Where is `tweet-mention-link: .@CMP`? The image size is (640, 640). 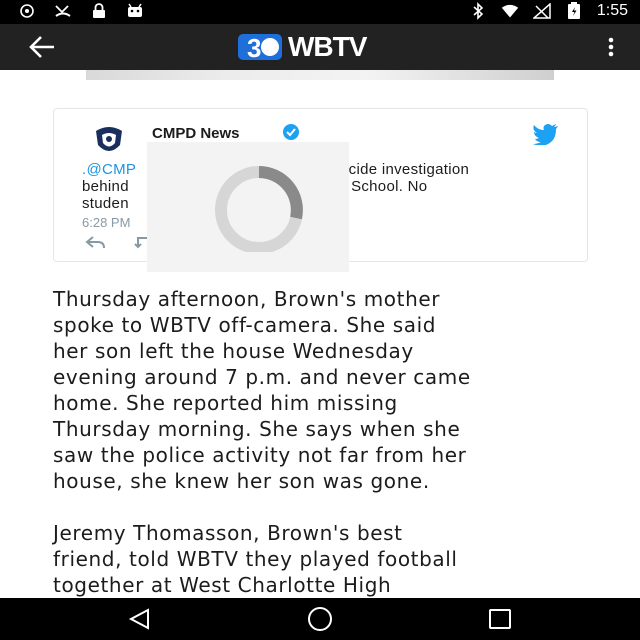 tweet-mention-link: .@CMP is located at coordinates (109, 169).